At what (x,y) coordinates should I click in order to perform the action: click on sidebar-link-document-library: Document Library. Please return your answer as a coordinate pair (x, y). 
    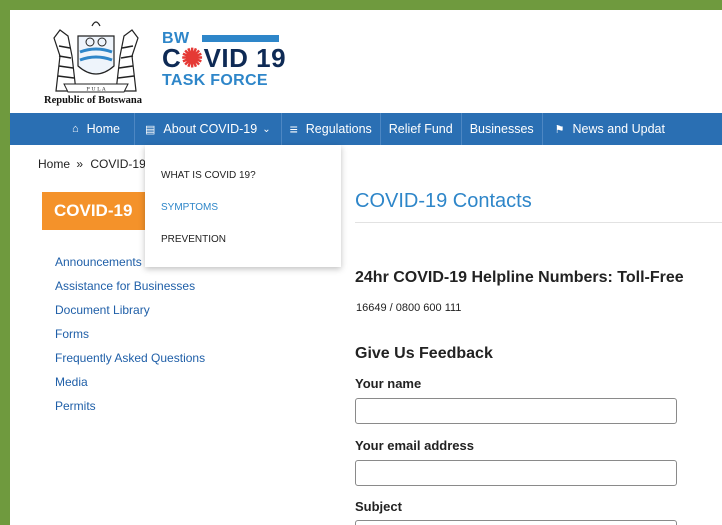
    Looking at the image, I should click on (130, 310).